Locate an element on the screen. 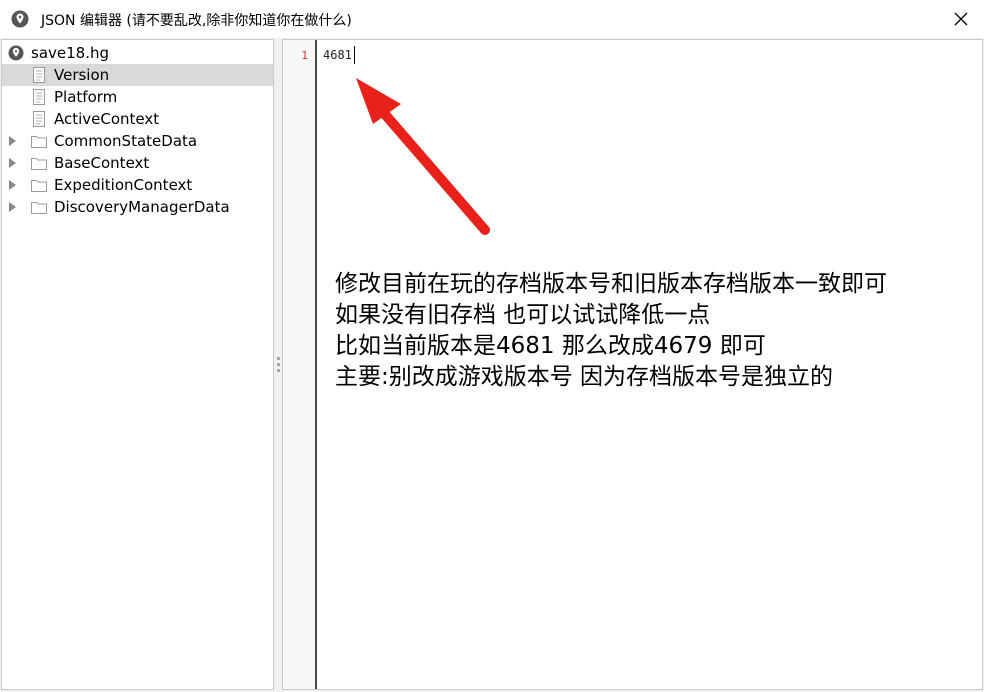 The width and height of the screenshot is (984, 692). annotation-line: 比如当前版本是4681 那么改成4679 即可 is located at coordinates (550, 346).